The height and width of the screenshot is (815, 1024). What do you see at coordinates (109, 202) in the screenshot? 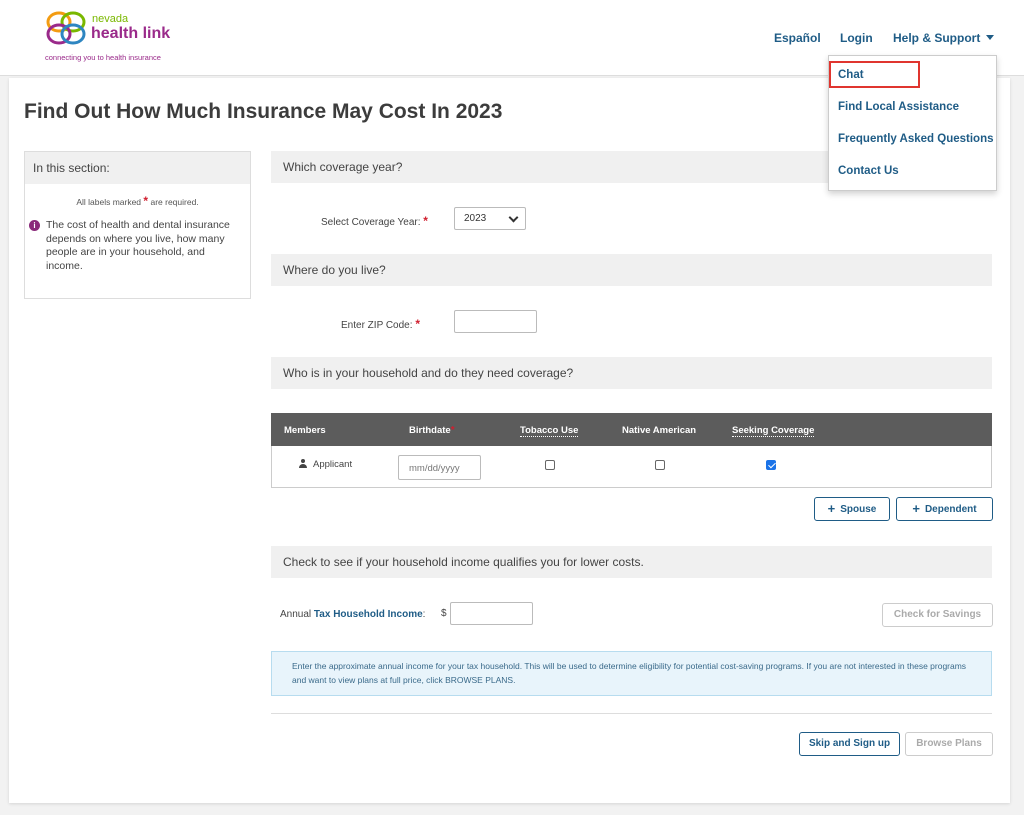
I see `required-legend-prefix: All labels marked` at bounding box center [109, 202].